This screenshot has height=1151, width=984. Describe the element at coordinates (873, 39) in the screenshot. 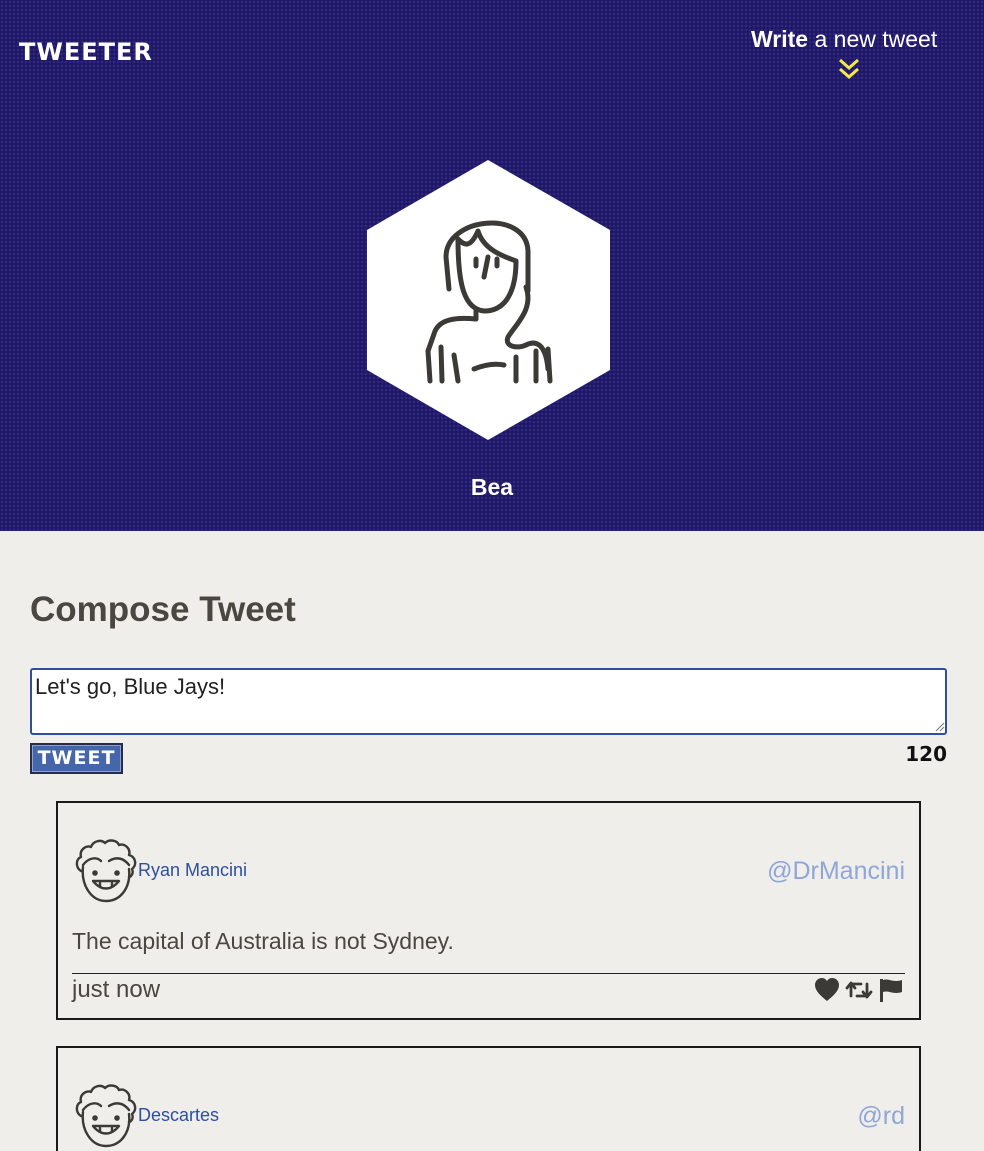

I see `write-link-rest: a new tweet` at that location.